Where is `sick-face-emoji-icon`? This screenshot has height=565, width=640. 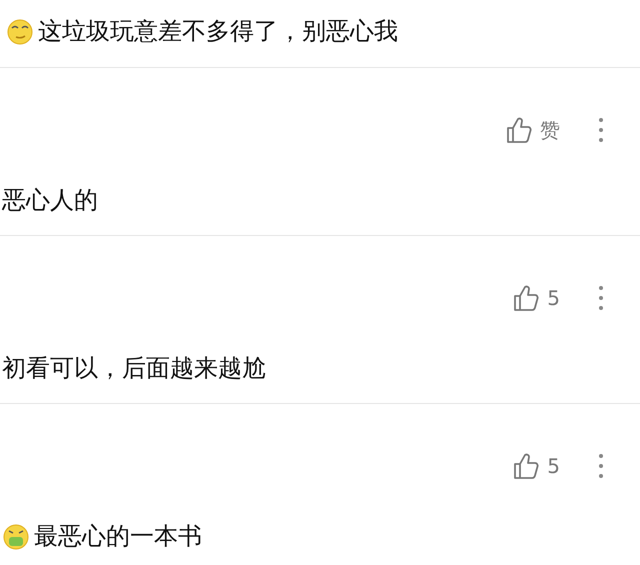
sick-face-emoji-icon is located at coordinates (16, 536).